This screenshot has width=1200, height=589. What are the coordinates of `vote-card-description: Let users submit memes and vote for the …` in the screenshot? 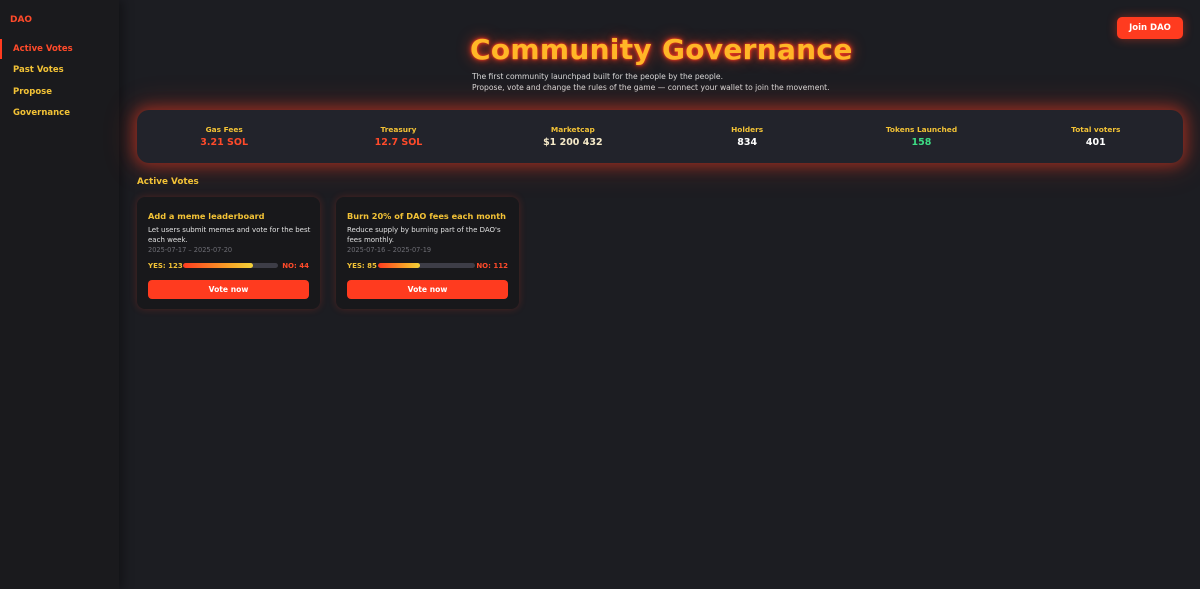 It's located at (229, 235).